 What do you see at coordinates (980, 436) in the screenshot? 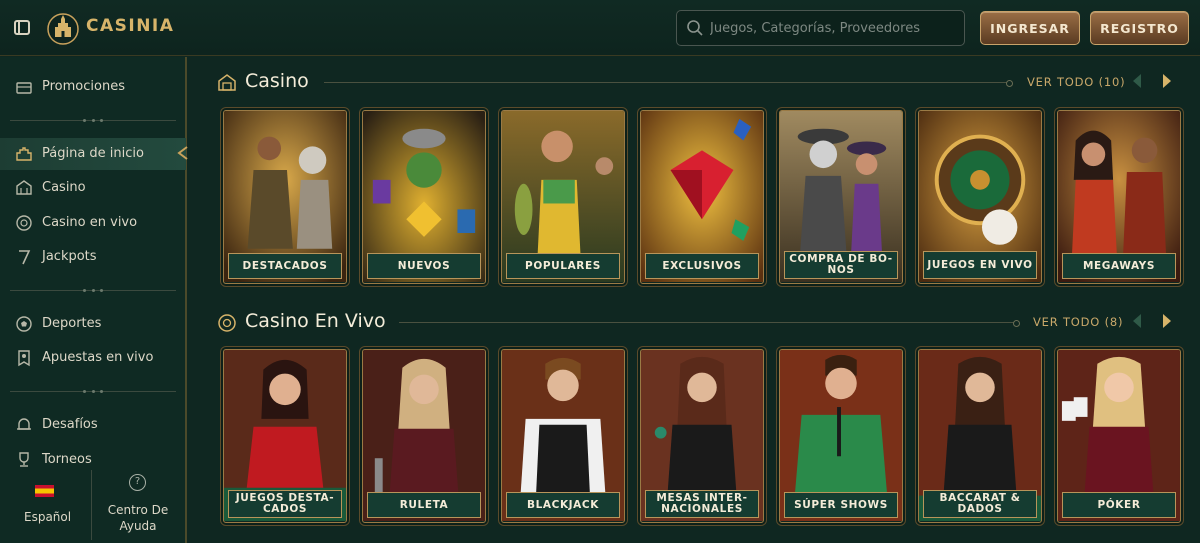
I see `game-category-card: BACCARAT & DADOS` at bounding box center [980, 436].